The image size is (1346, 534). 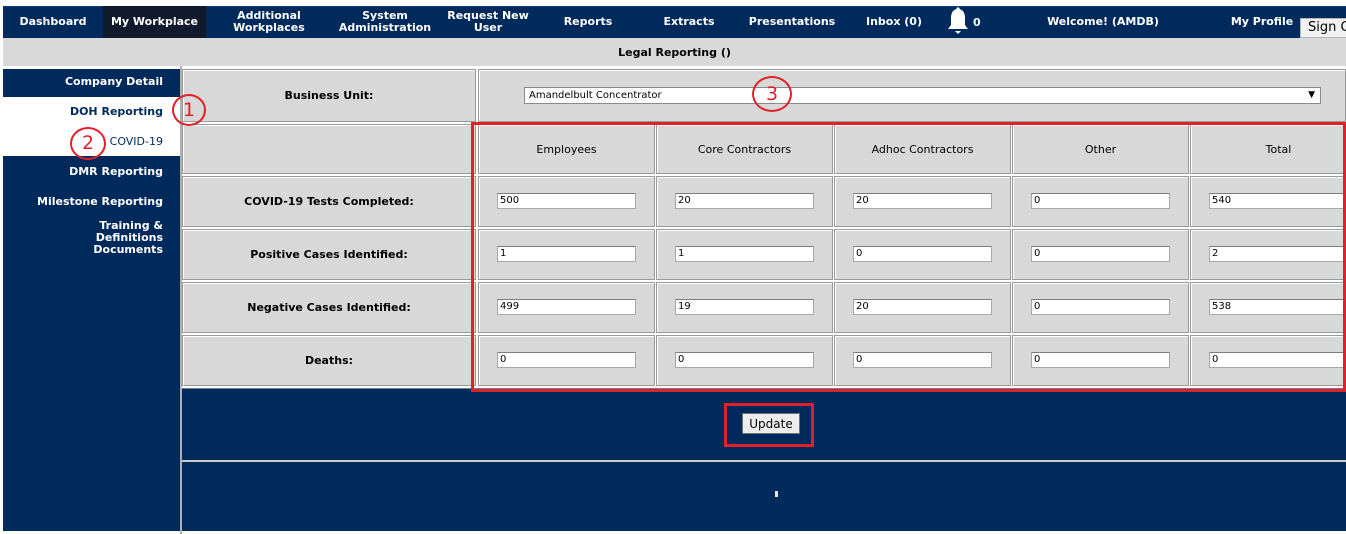 I want to click on business-unit-select: Amandelbult Concentrator ▼, so click(x=922, y=95).